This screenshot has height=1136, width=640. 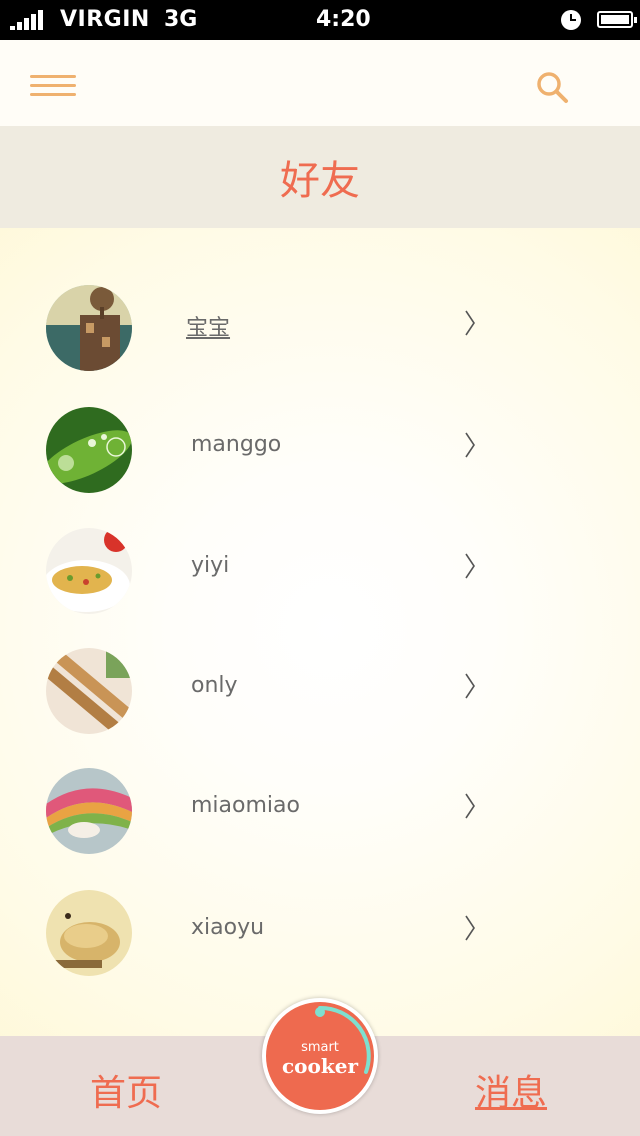 What do you see at coordinates (320, 811) in the screenshot?
I see `friend-row: miaomiao` at bounding box center [320, 811].